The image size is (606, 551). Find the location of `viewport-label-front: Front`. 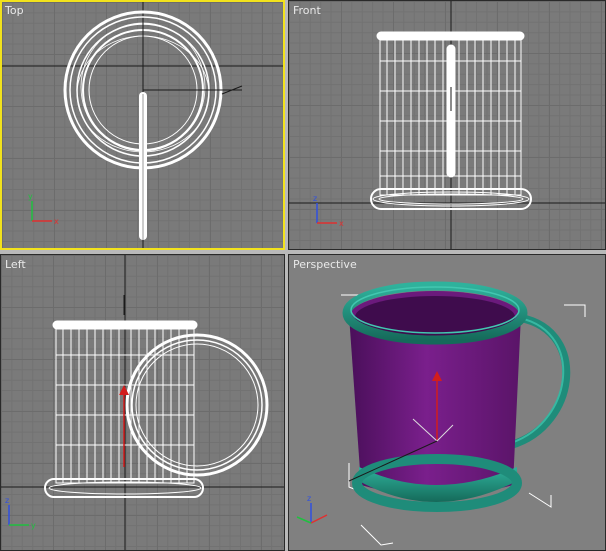

viewport-label-front: Front is located at coordinates (307, 10).